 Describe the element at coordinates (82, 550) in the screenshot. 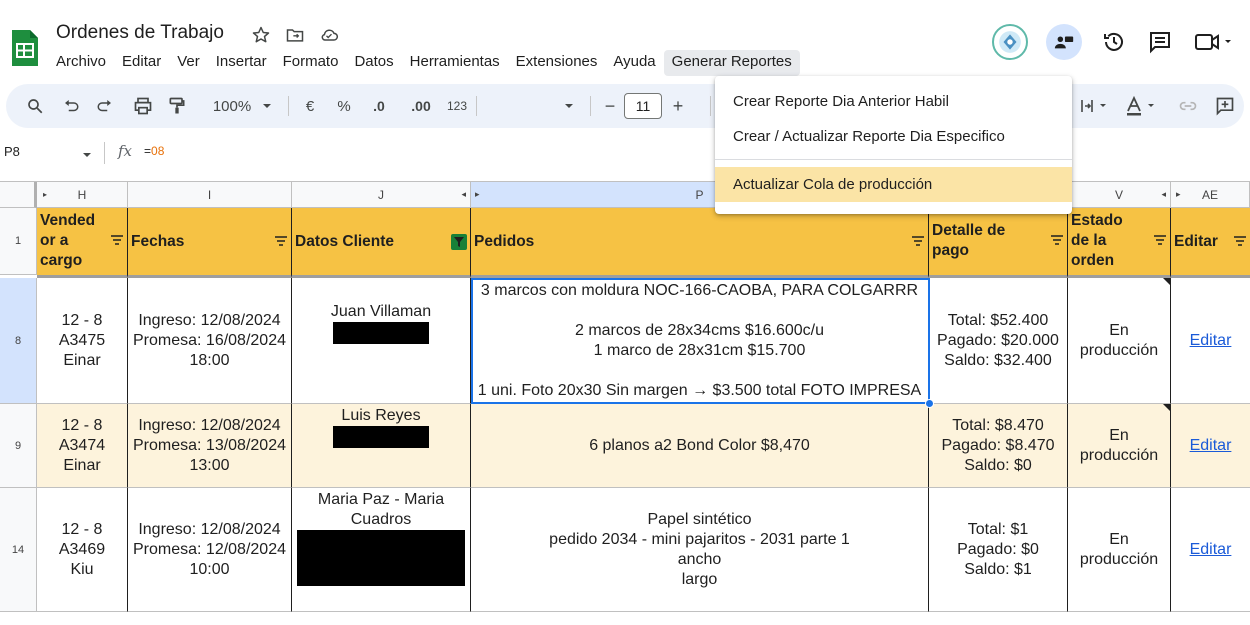

I see `cell-vendedor: 12 - 8 A3469 Kiu` at that location.